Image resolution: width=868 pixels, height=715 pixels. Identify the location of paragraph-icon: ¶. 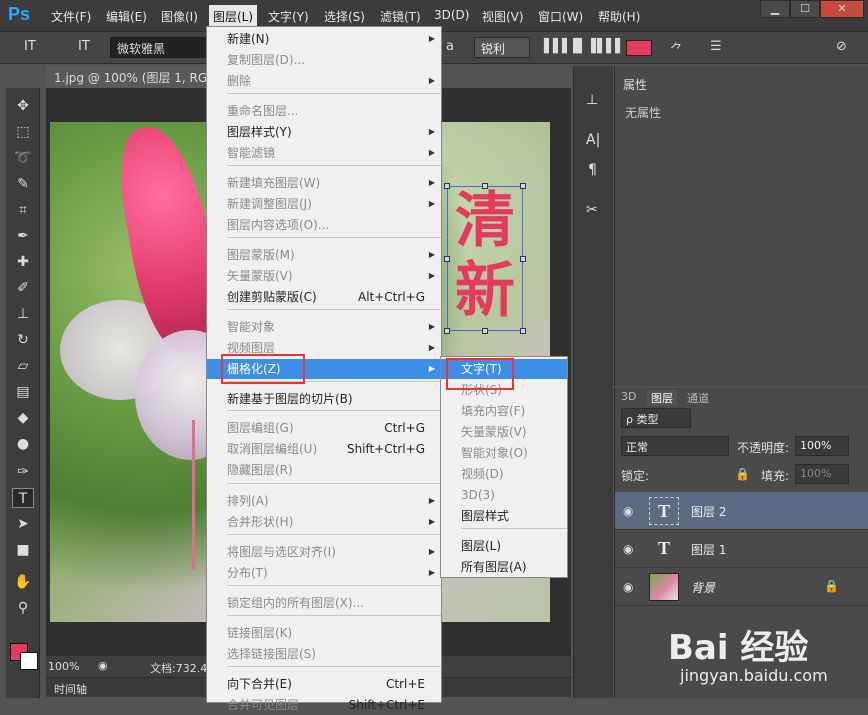
(592, 170).